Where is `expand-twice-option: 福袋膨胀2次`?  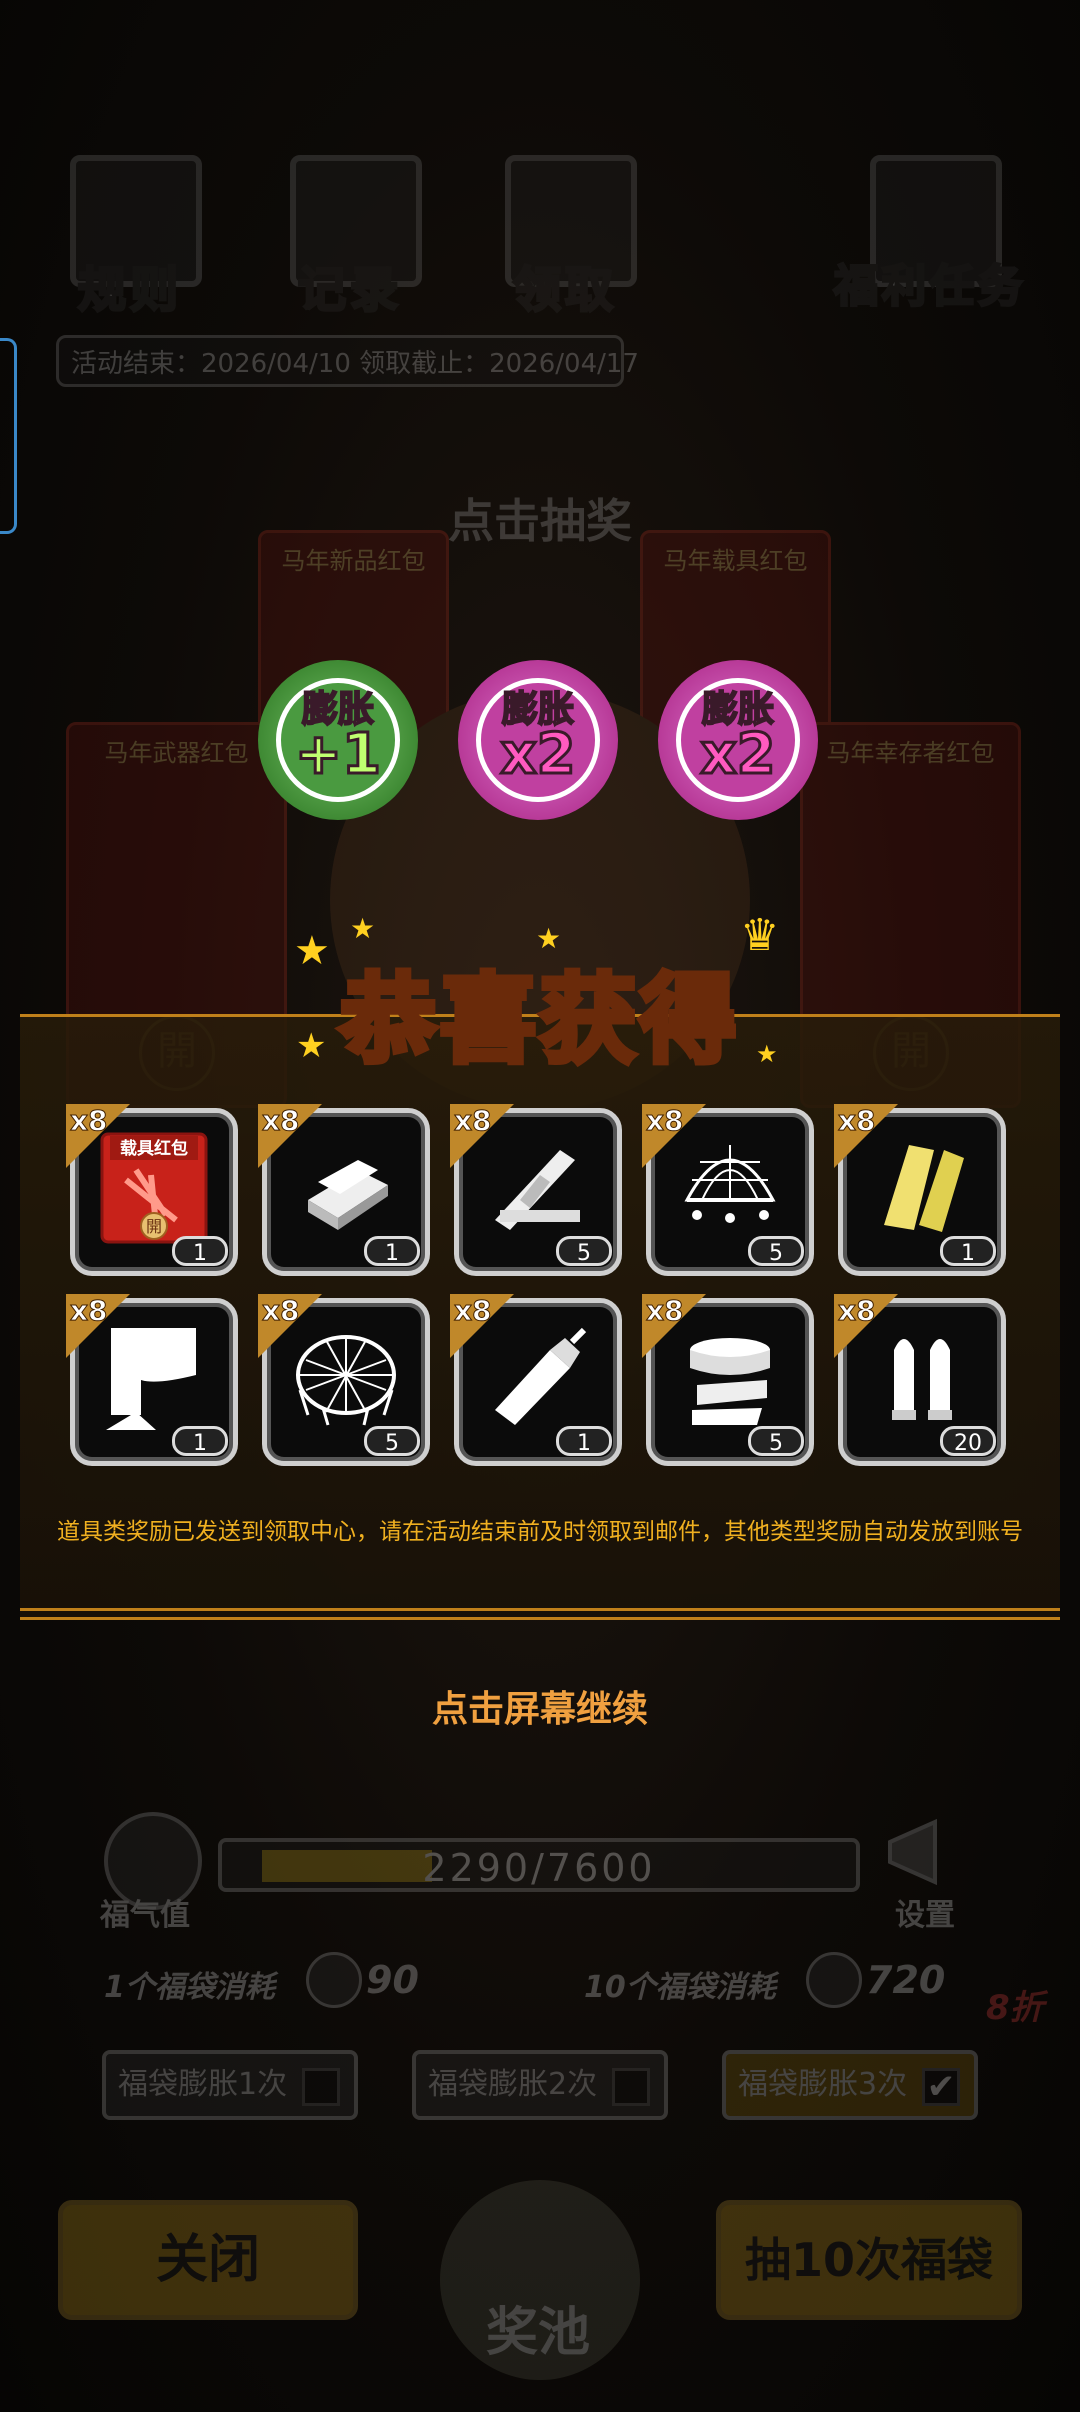
expand-twice-option: 福袋膨胀2次 is located at coordinates (540, 2085).